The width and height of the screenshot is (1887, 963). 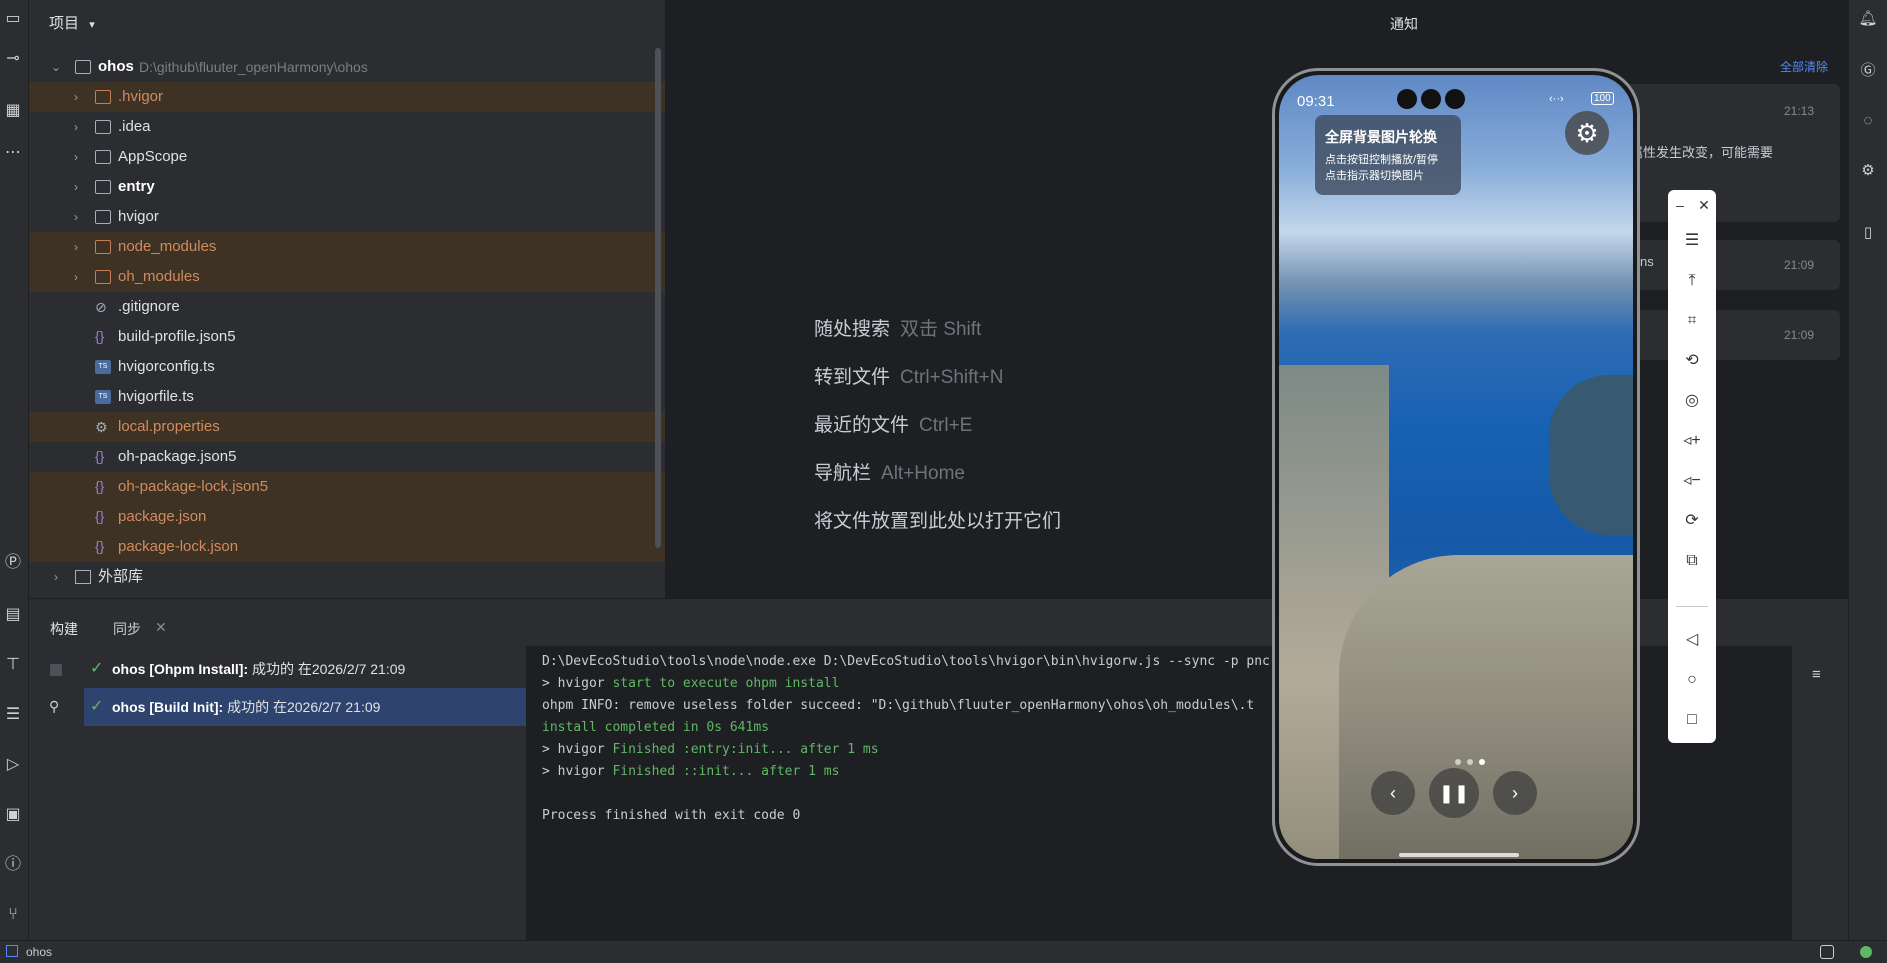 What do you see at coordinates (13, 59) in the screenshot?
I see `commit-icon: ⊸` at bounding box center [13, 59].